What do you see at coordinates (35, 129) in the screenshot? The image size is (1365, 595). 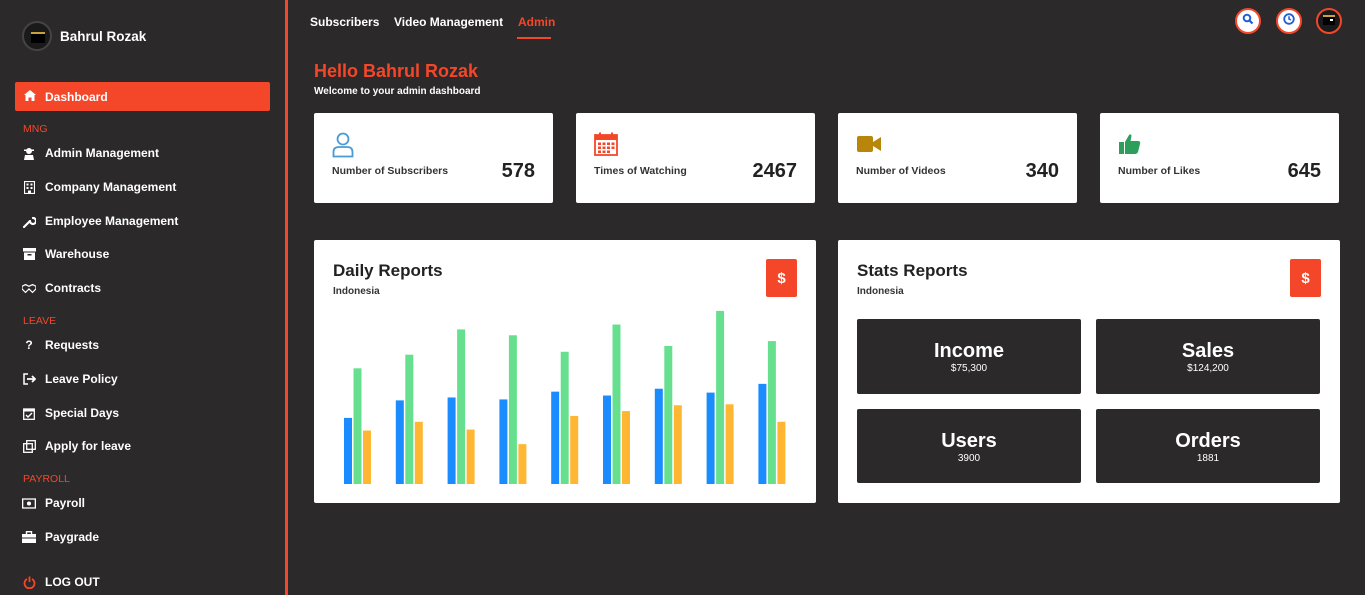 I see `section-label-mng: MNG` at bounding box center [35, 129].